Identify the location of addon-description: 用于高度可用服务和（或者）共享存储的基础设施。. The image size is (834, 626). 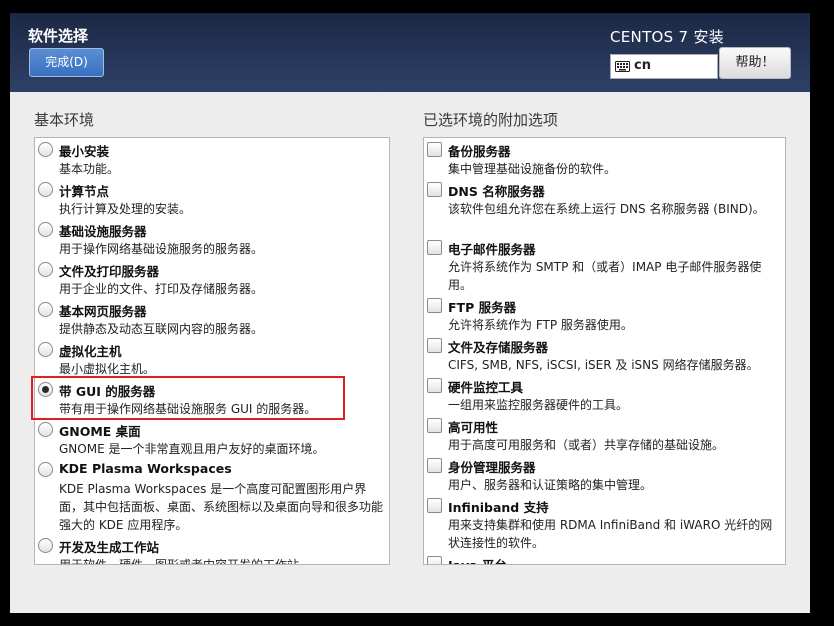
(586, 445).